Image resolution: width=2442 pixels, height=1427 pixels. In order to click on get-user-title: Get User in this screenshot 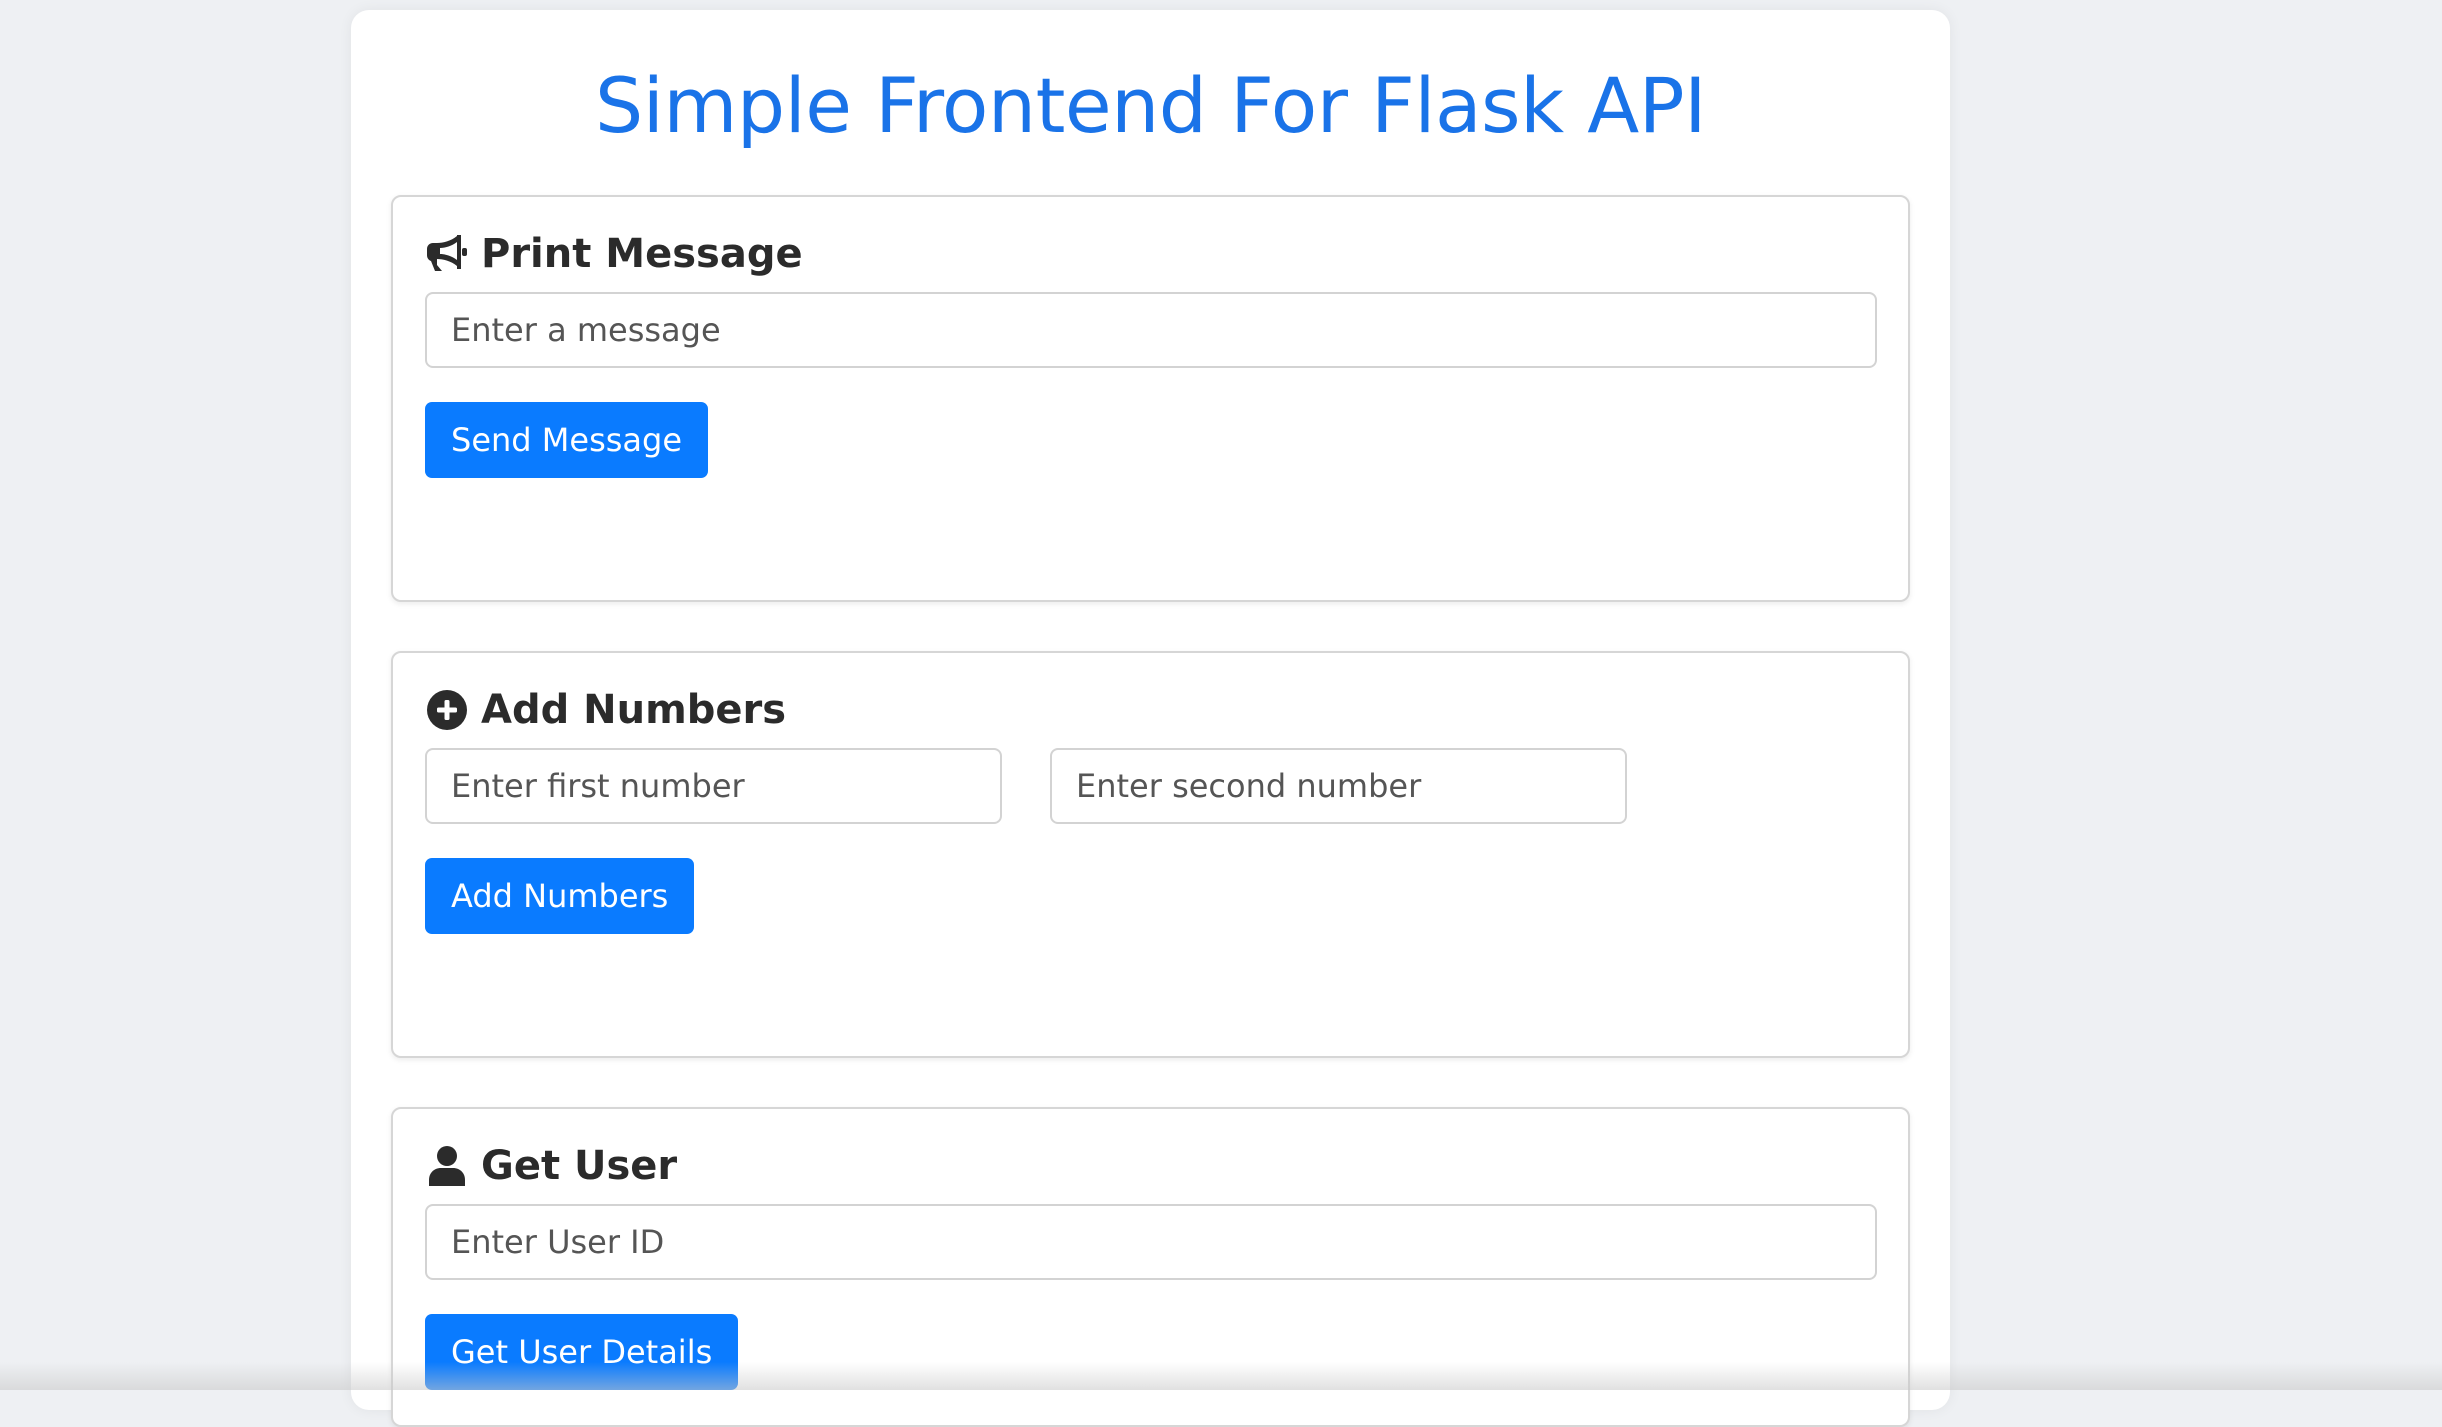, I will do `click(579, 1166)`.